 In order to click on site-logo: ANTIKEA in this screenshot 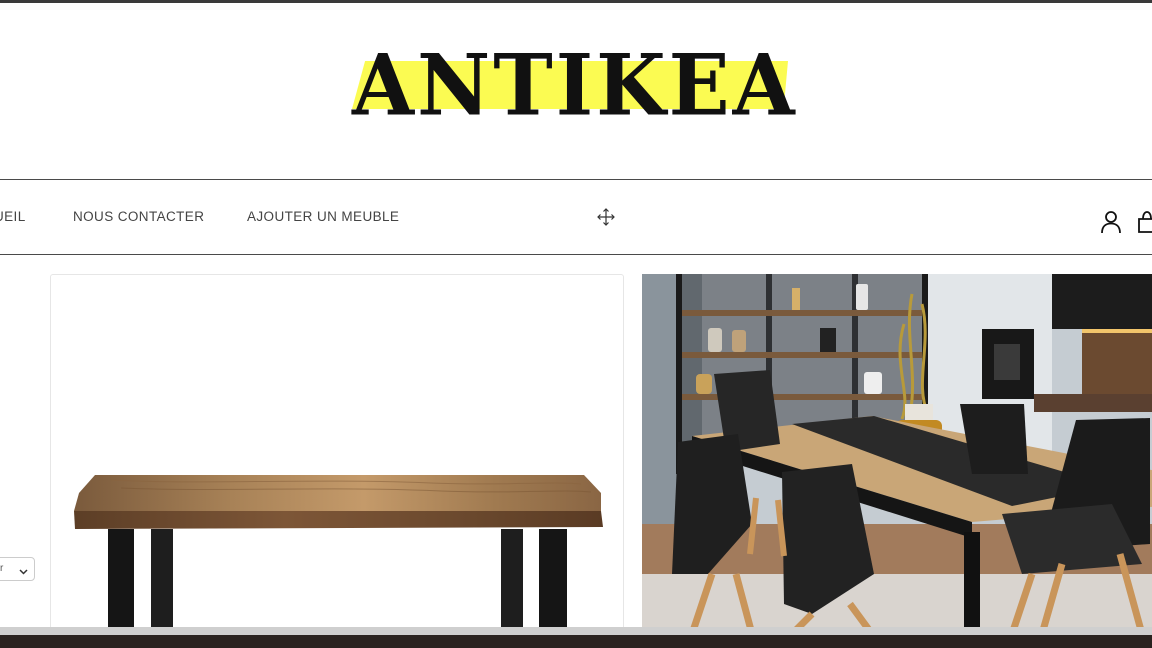, I will do `click(575, 85)`.